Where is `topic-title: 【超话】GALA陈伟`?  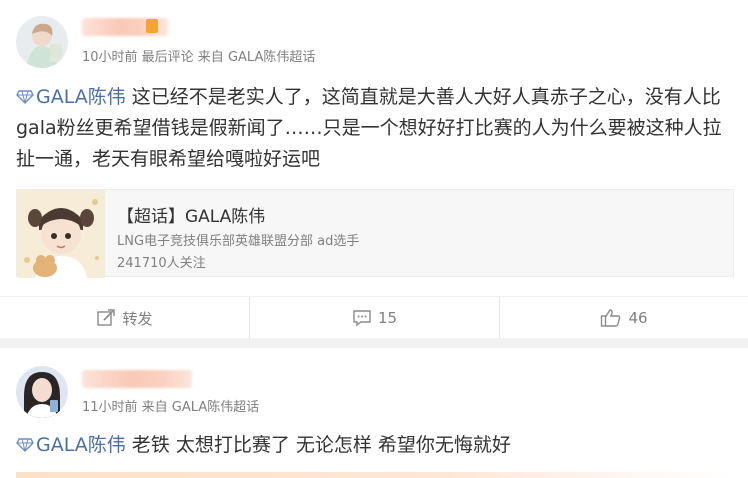 topic-title: 【超话】GALA陈伟 is located at coordinates (191, 217).